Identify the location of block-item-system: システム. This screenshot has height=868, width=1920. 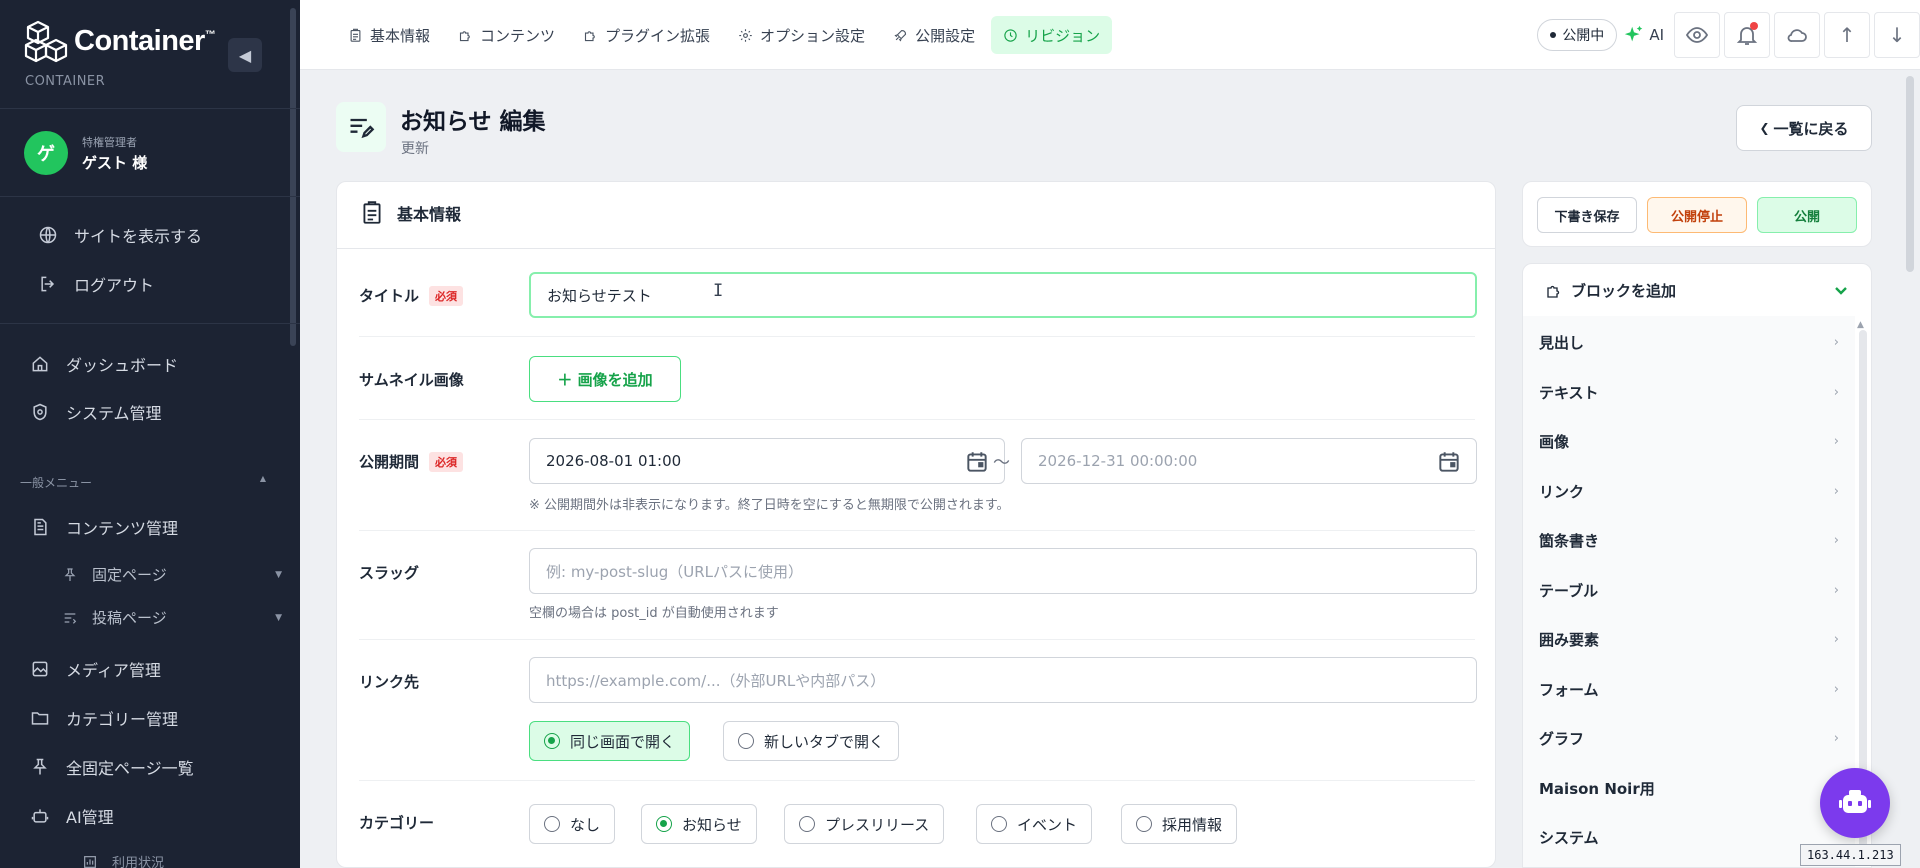
(1689, 837).